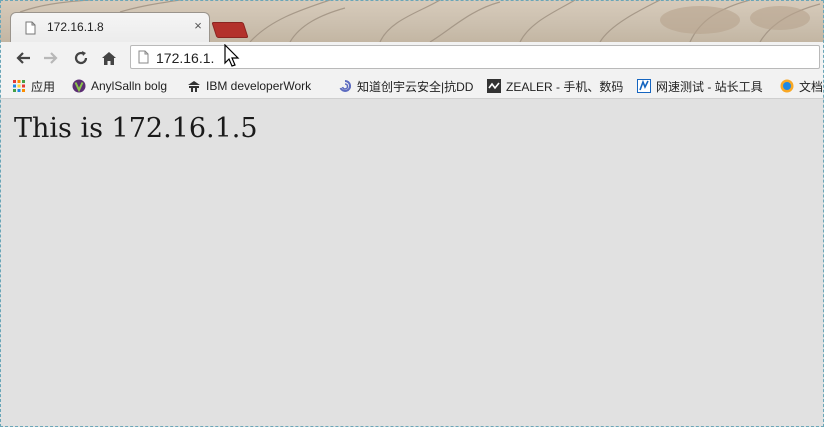 This screenshot has width=824, height=427. What do you see at coordinates (110, 27) in the screenshot?
I see `browser-tab: 172.16.1.8 ×` at bounding box center [110, 27].